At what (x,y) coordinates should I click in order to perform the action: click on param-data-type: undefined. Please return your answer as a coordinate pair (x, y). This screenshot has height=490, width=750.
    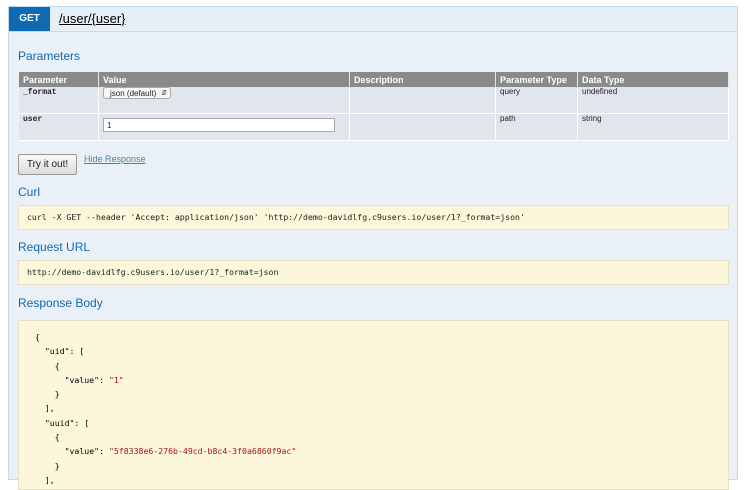
    Looking at the image, I should click on (653, 100).